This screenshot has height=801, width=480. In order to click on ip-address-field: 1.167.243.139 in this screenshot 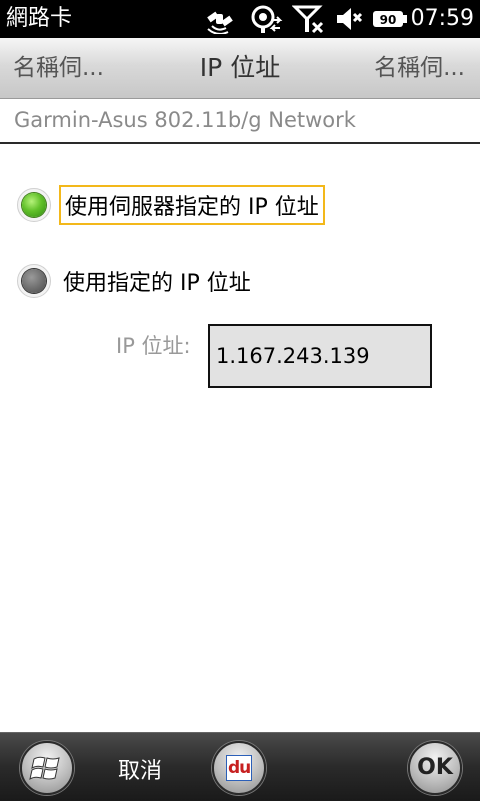, I will do `click(320, 356)`.